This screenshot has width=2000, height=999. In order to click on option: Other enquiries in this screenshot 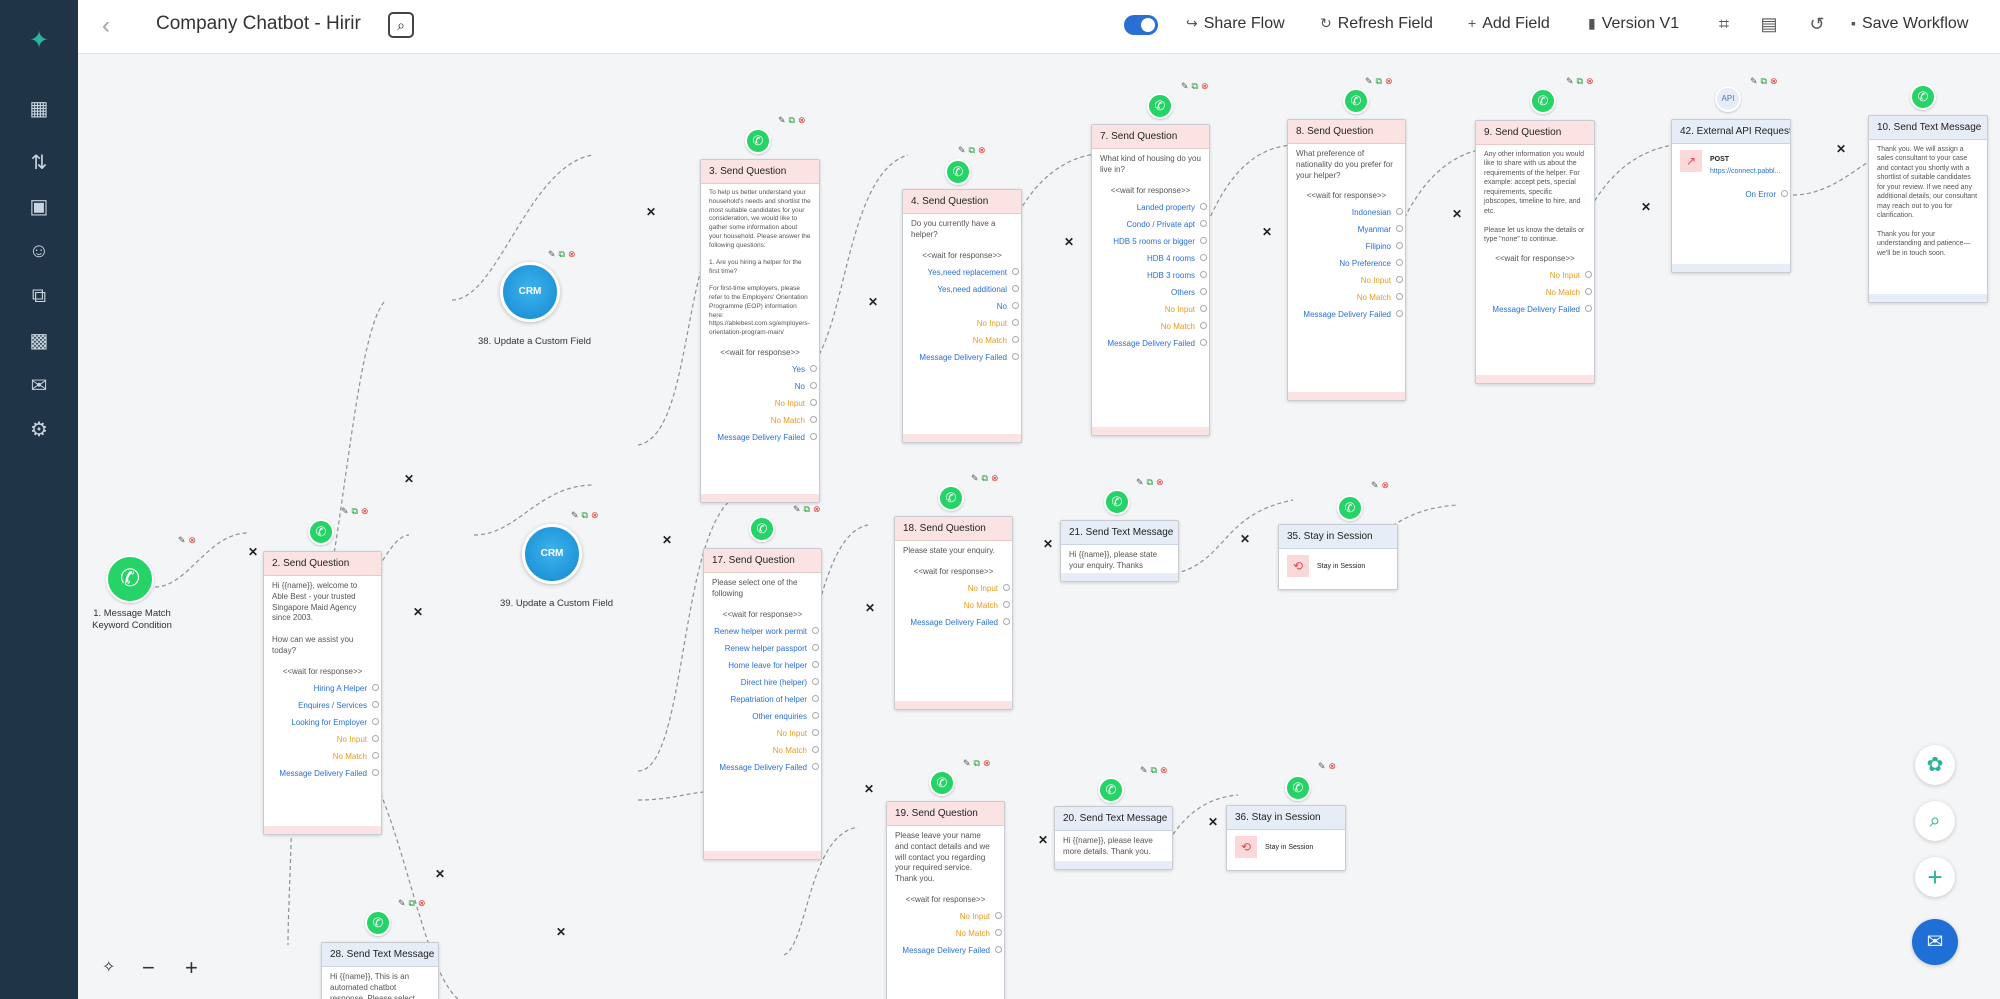, I will do `click(762, 716)`.